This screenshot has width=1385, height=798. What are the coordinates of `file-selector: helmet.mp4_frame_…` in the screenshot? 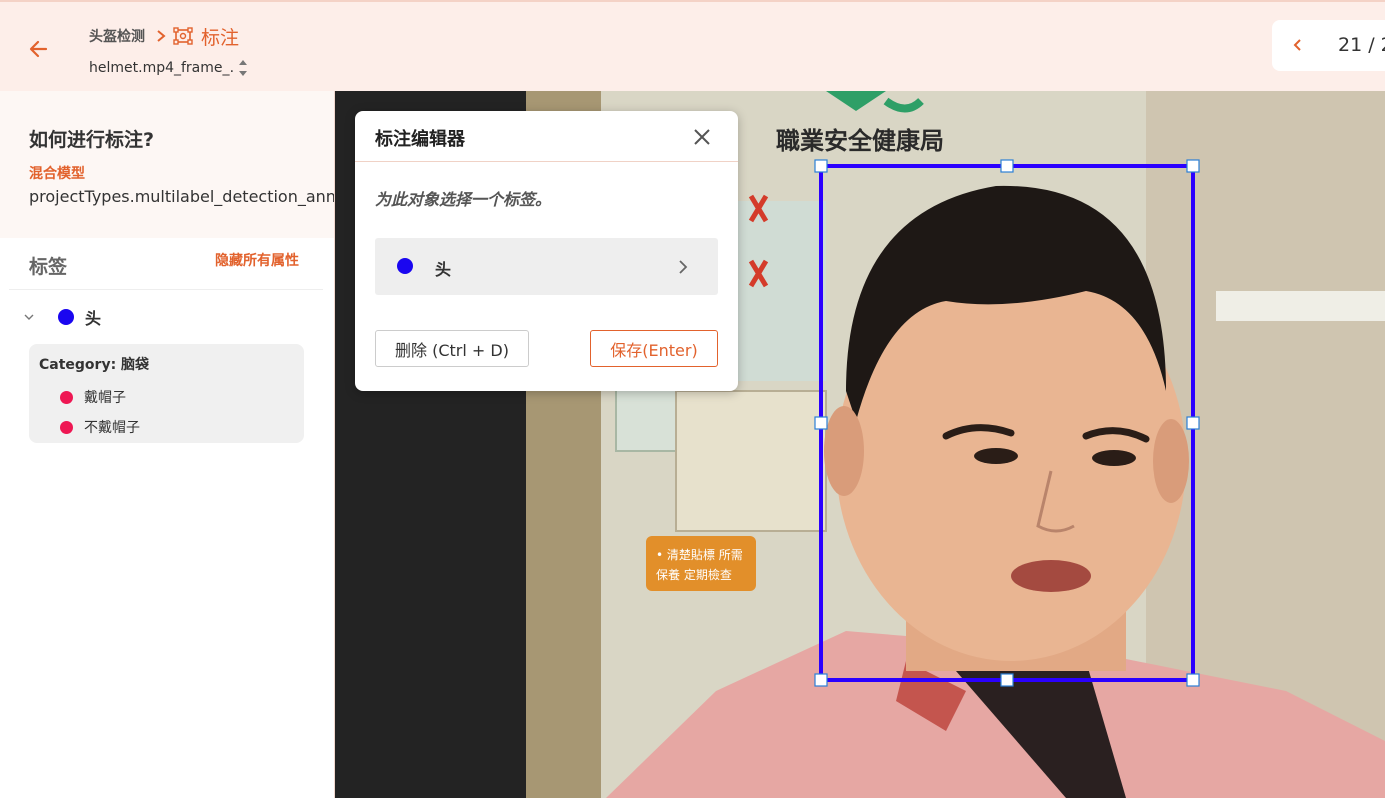 It's located at (169, 68).